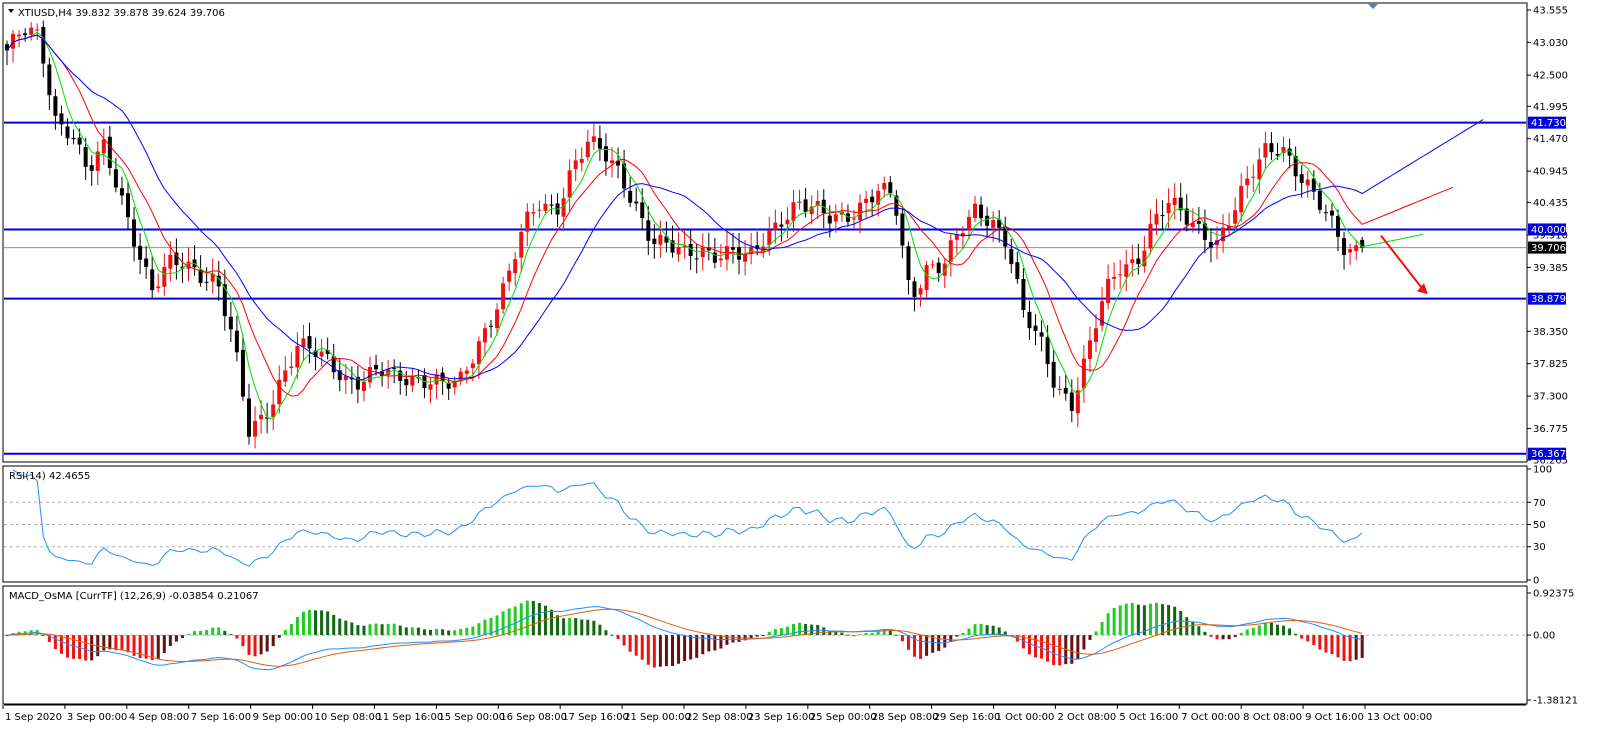 The height and width of the screenshot is (752, 1619). What do you see at coordinates (409, 717) in the screenshot?
I see `date-tick-label: 11 Sep 16:00` at bounding box center [409, 717].